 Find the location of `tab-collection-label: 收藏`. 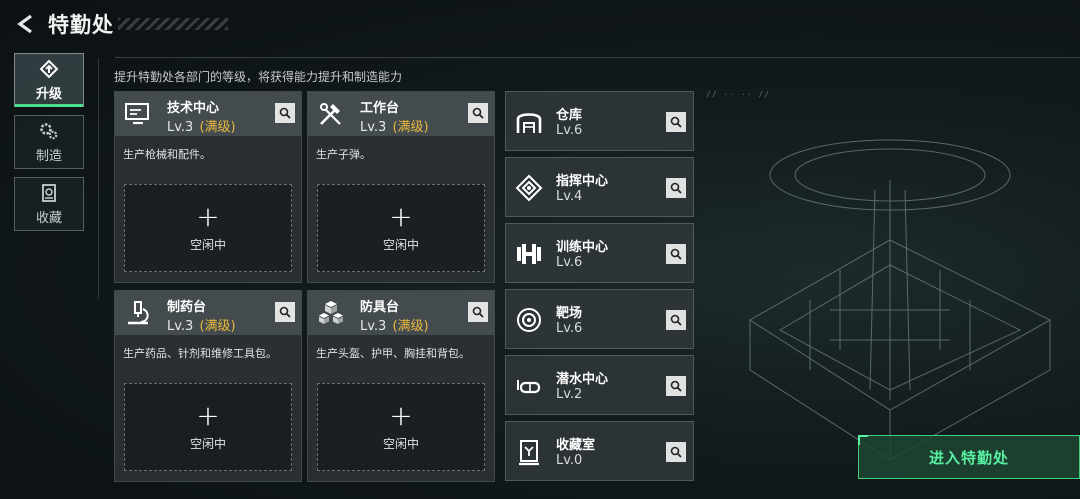

tab-collection-label: 收藏 is located at coordinates (48, 218).